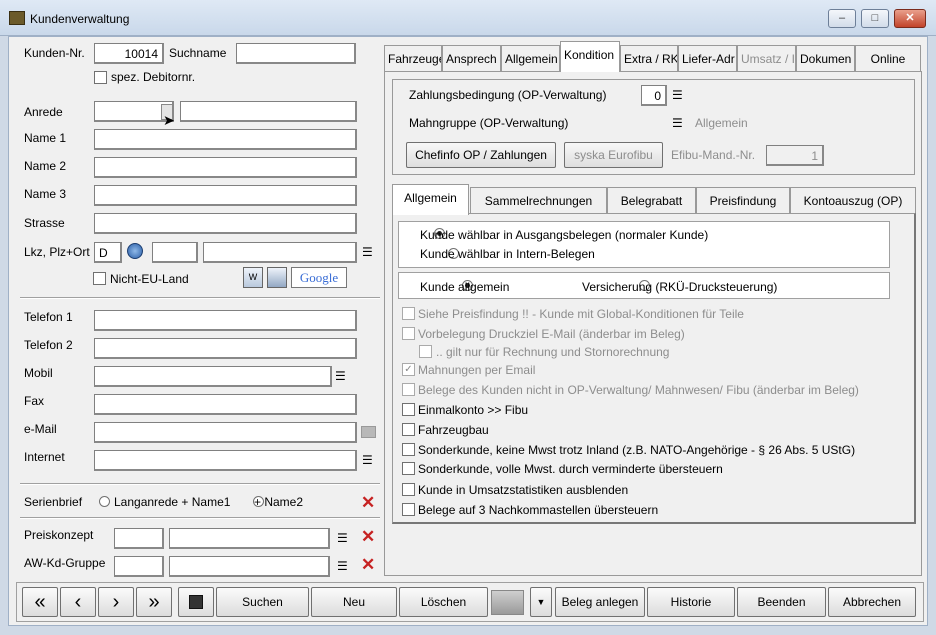 This screenshot has width=936, height=635. What do you see at coordinates (225, 432) in the screenshot?
I see `email-field` at bounding box center [225, 432].